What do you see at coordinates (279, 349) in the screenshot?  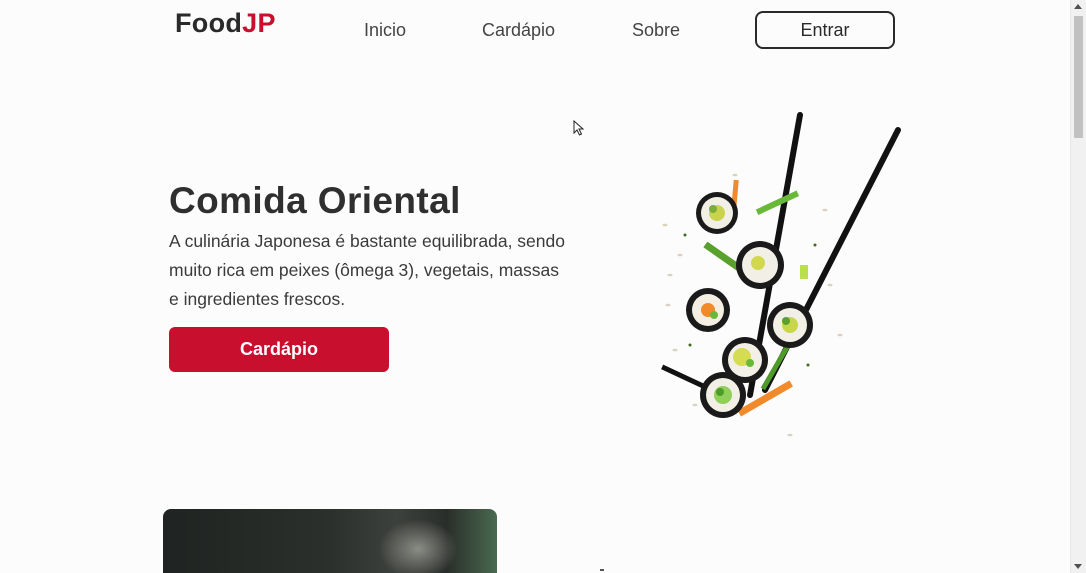 I see `menu-cta-button: Cardápio` at bounding box center [279, 349].